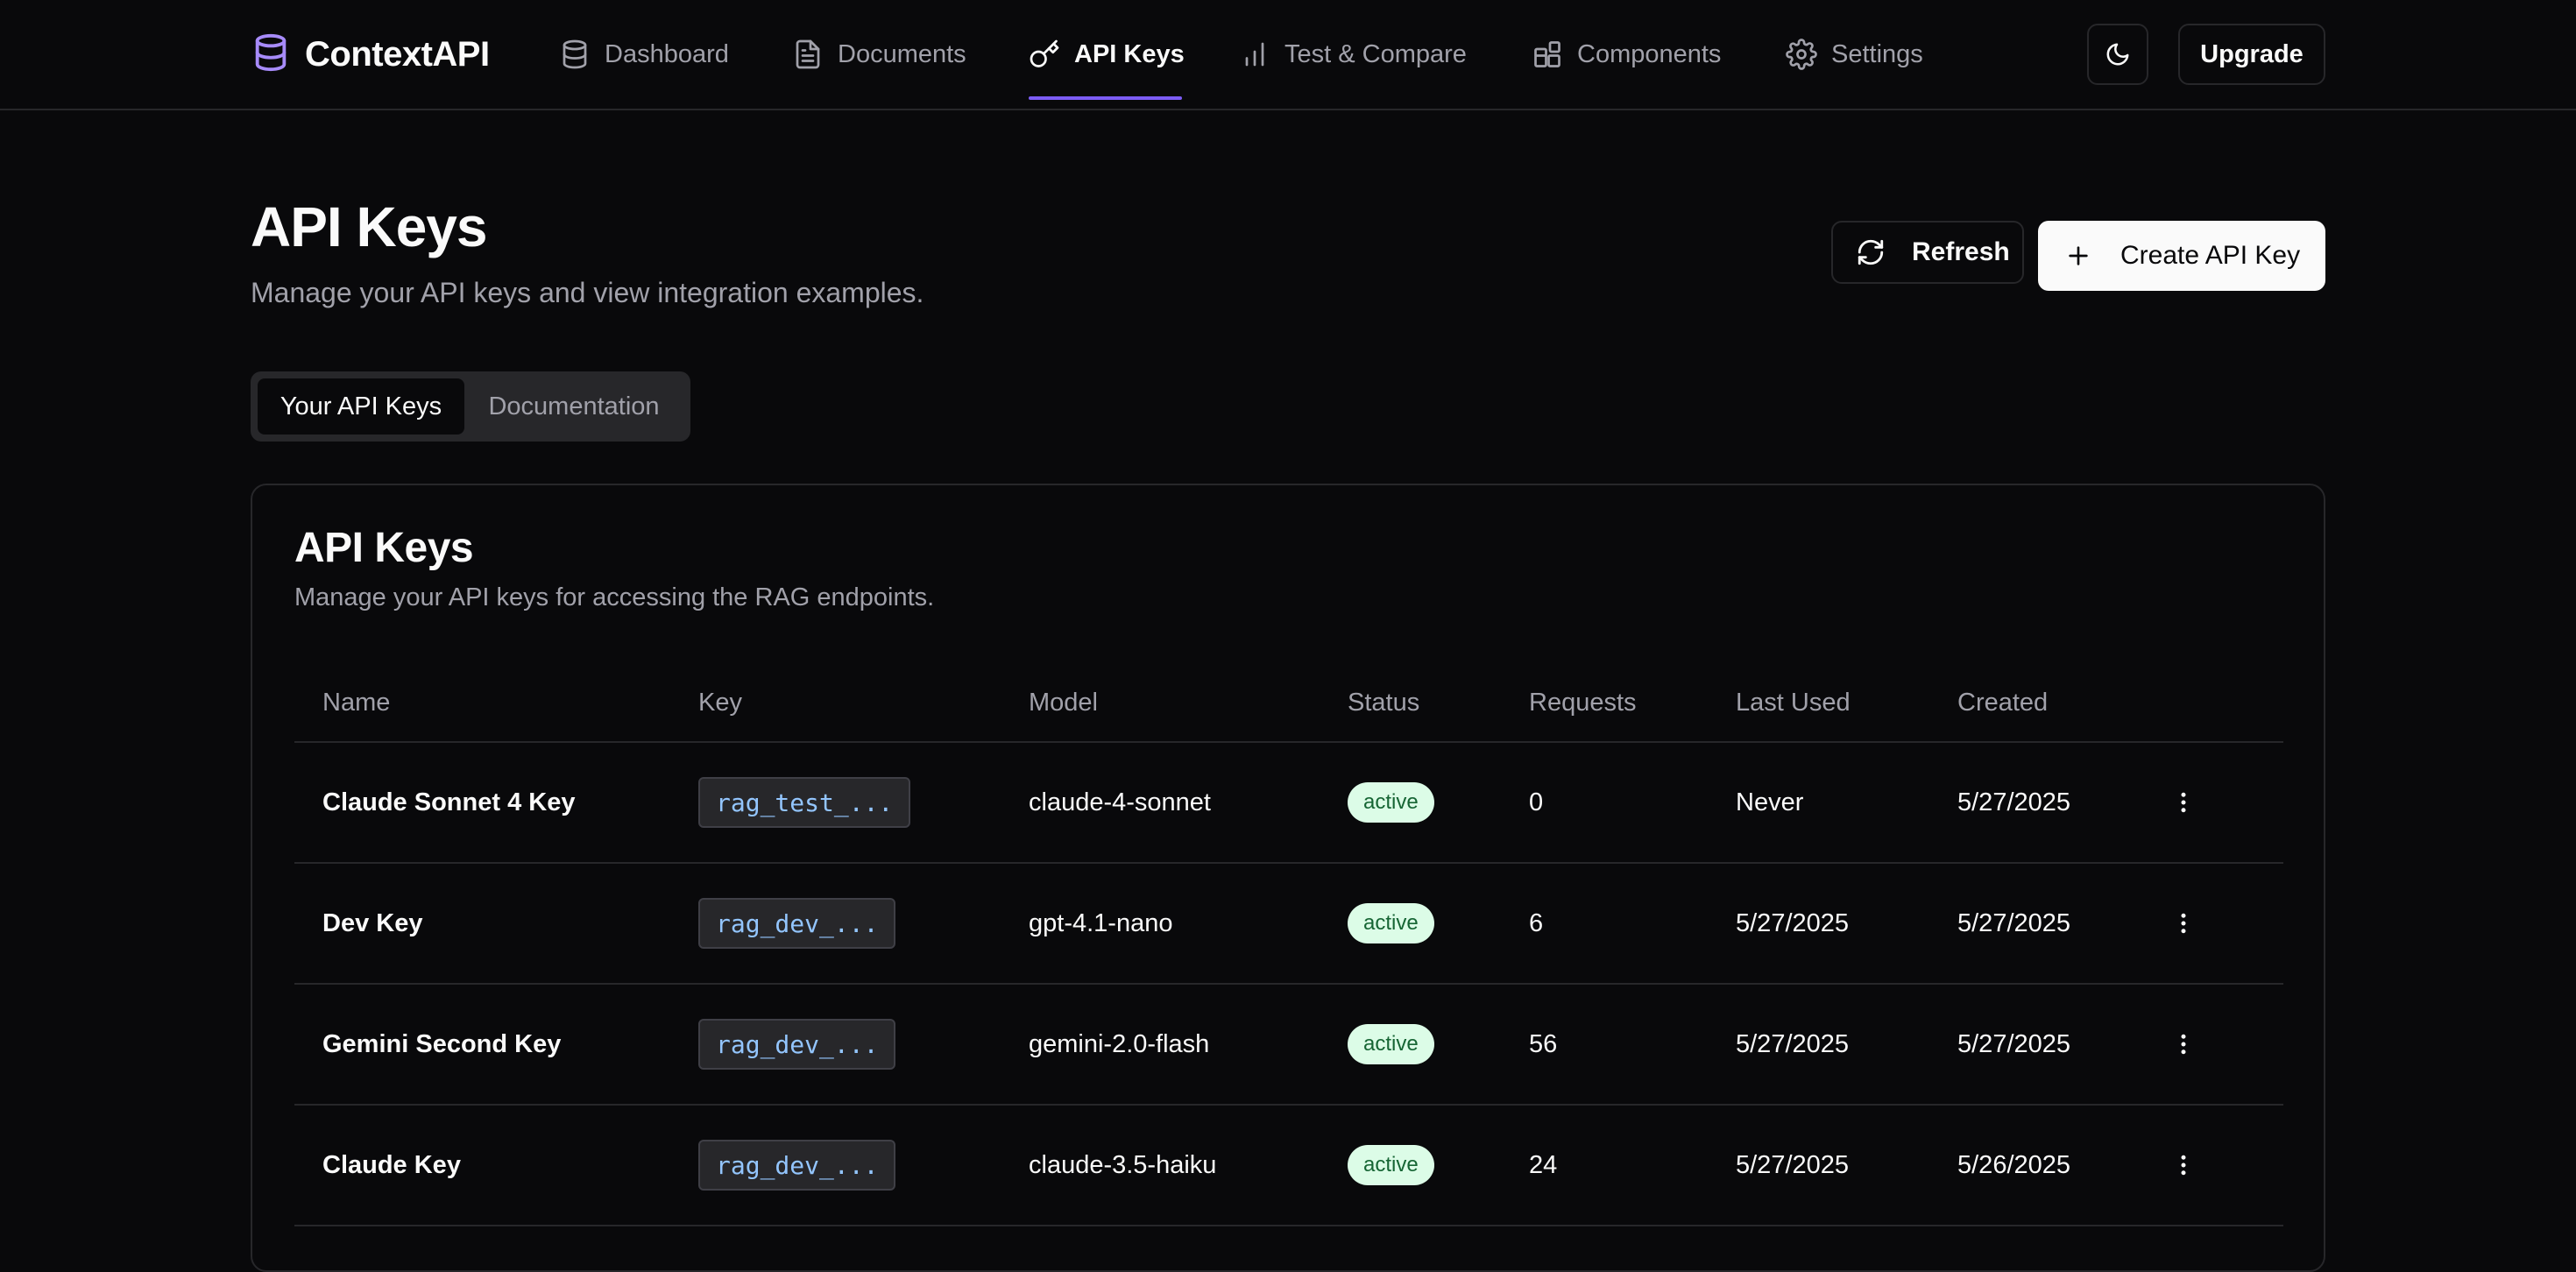 This screenshot has width=2576, height=1272. What do you see at coordinates (356, 703) in the screenshot?
I see `column-header-name: Name` at bounding box center [356, 703].